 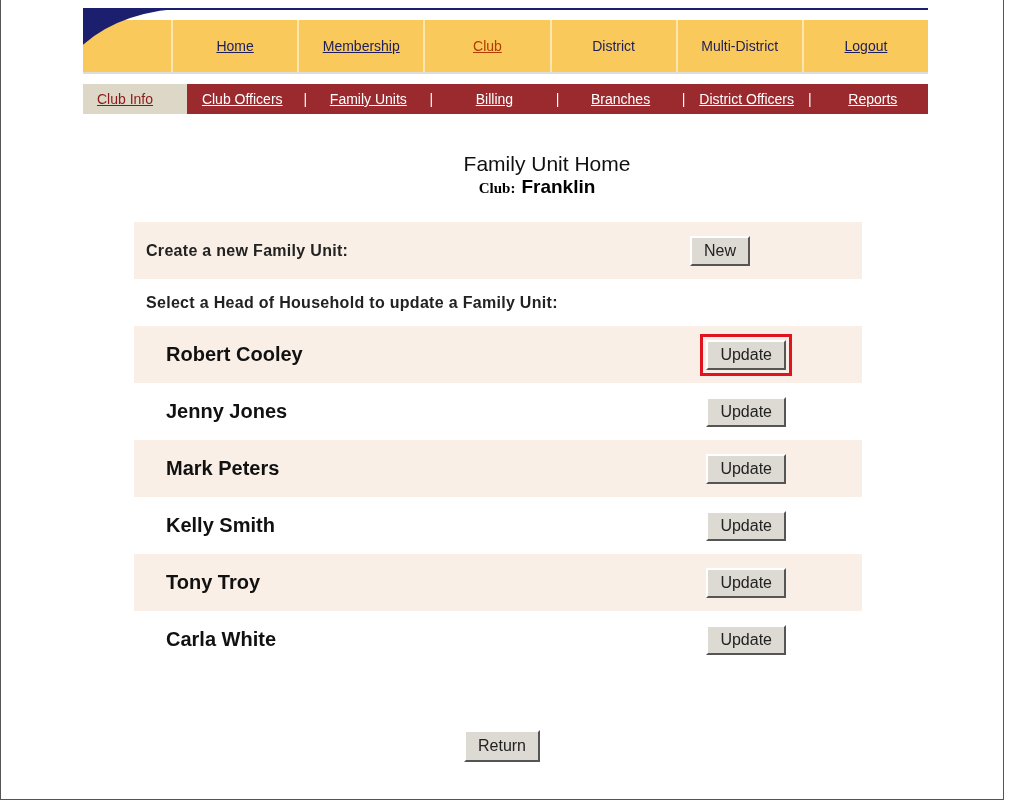 What do you see at coordinates (872, 99) in the screenshot?
I see `sub-nav-tab: Reports` at bounding box center [872, 99].